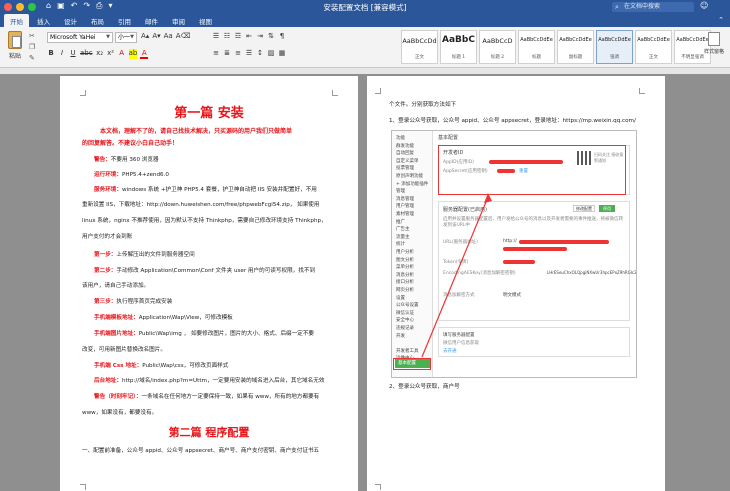 The height and width of the screenshot is (491, 730). I want to click on style-card: AaBbCcDd 正文, so click(419, 47).